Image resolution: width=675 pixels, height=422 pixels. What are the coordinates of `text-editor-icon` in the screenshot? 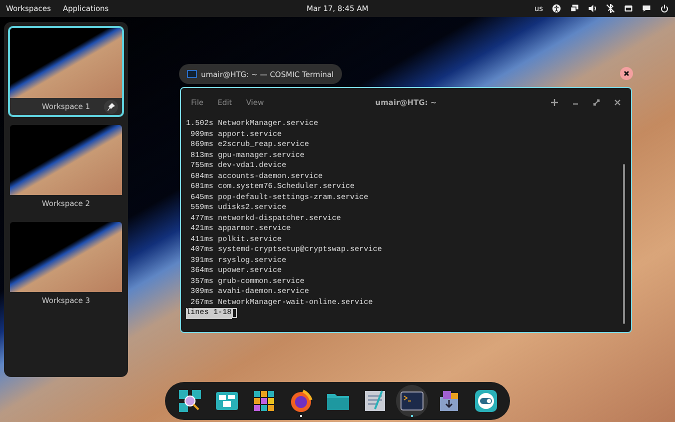 It's located at (374, 401).